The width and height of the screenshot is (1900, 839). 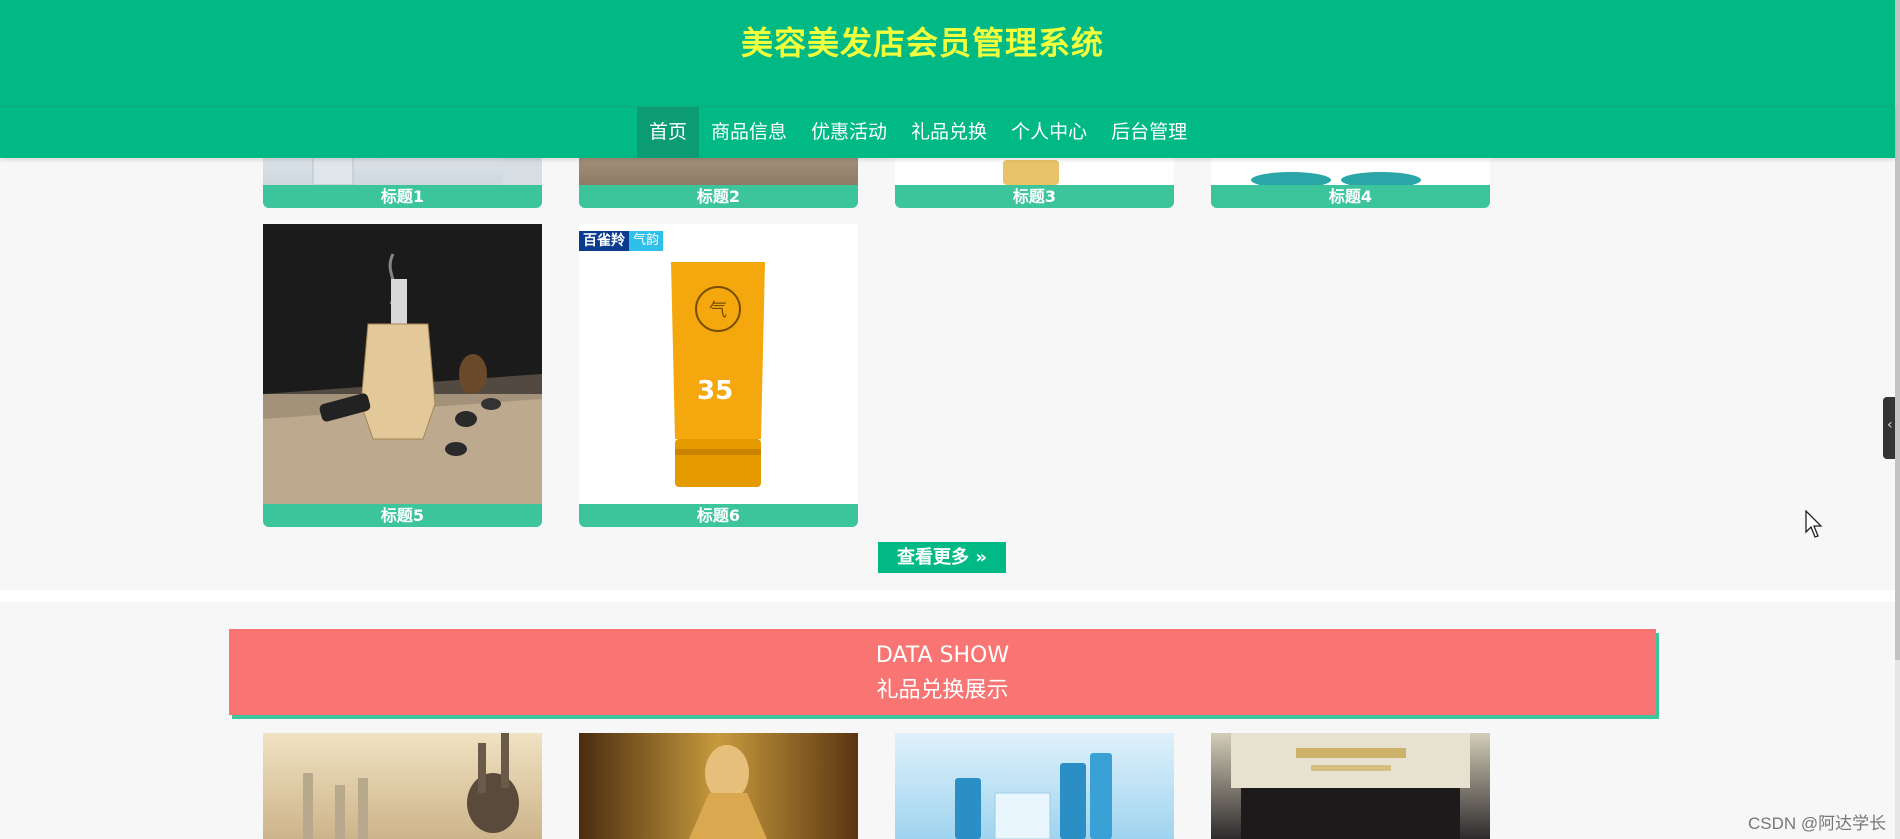 What do you see at coordinates (947, 596) in the screenshot?
I see `section-divider` at bounding box center [947, 596].